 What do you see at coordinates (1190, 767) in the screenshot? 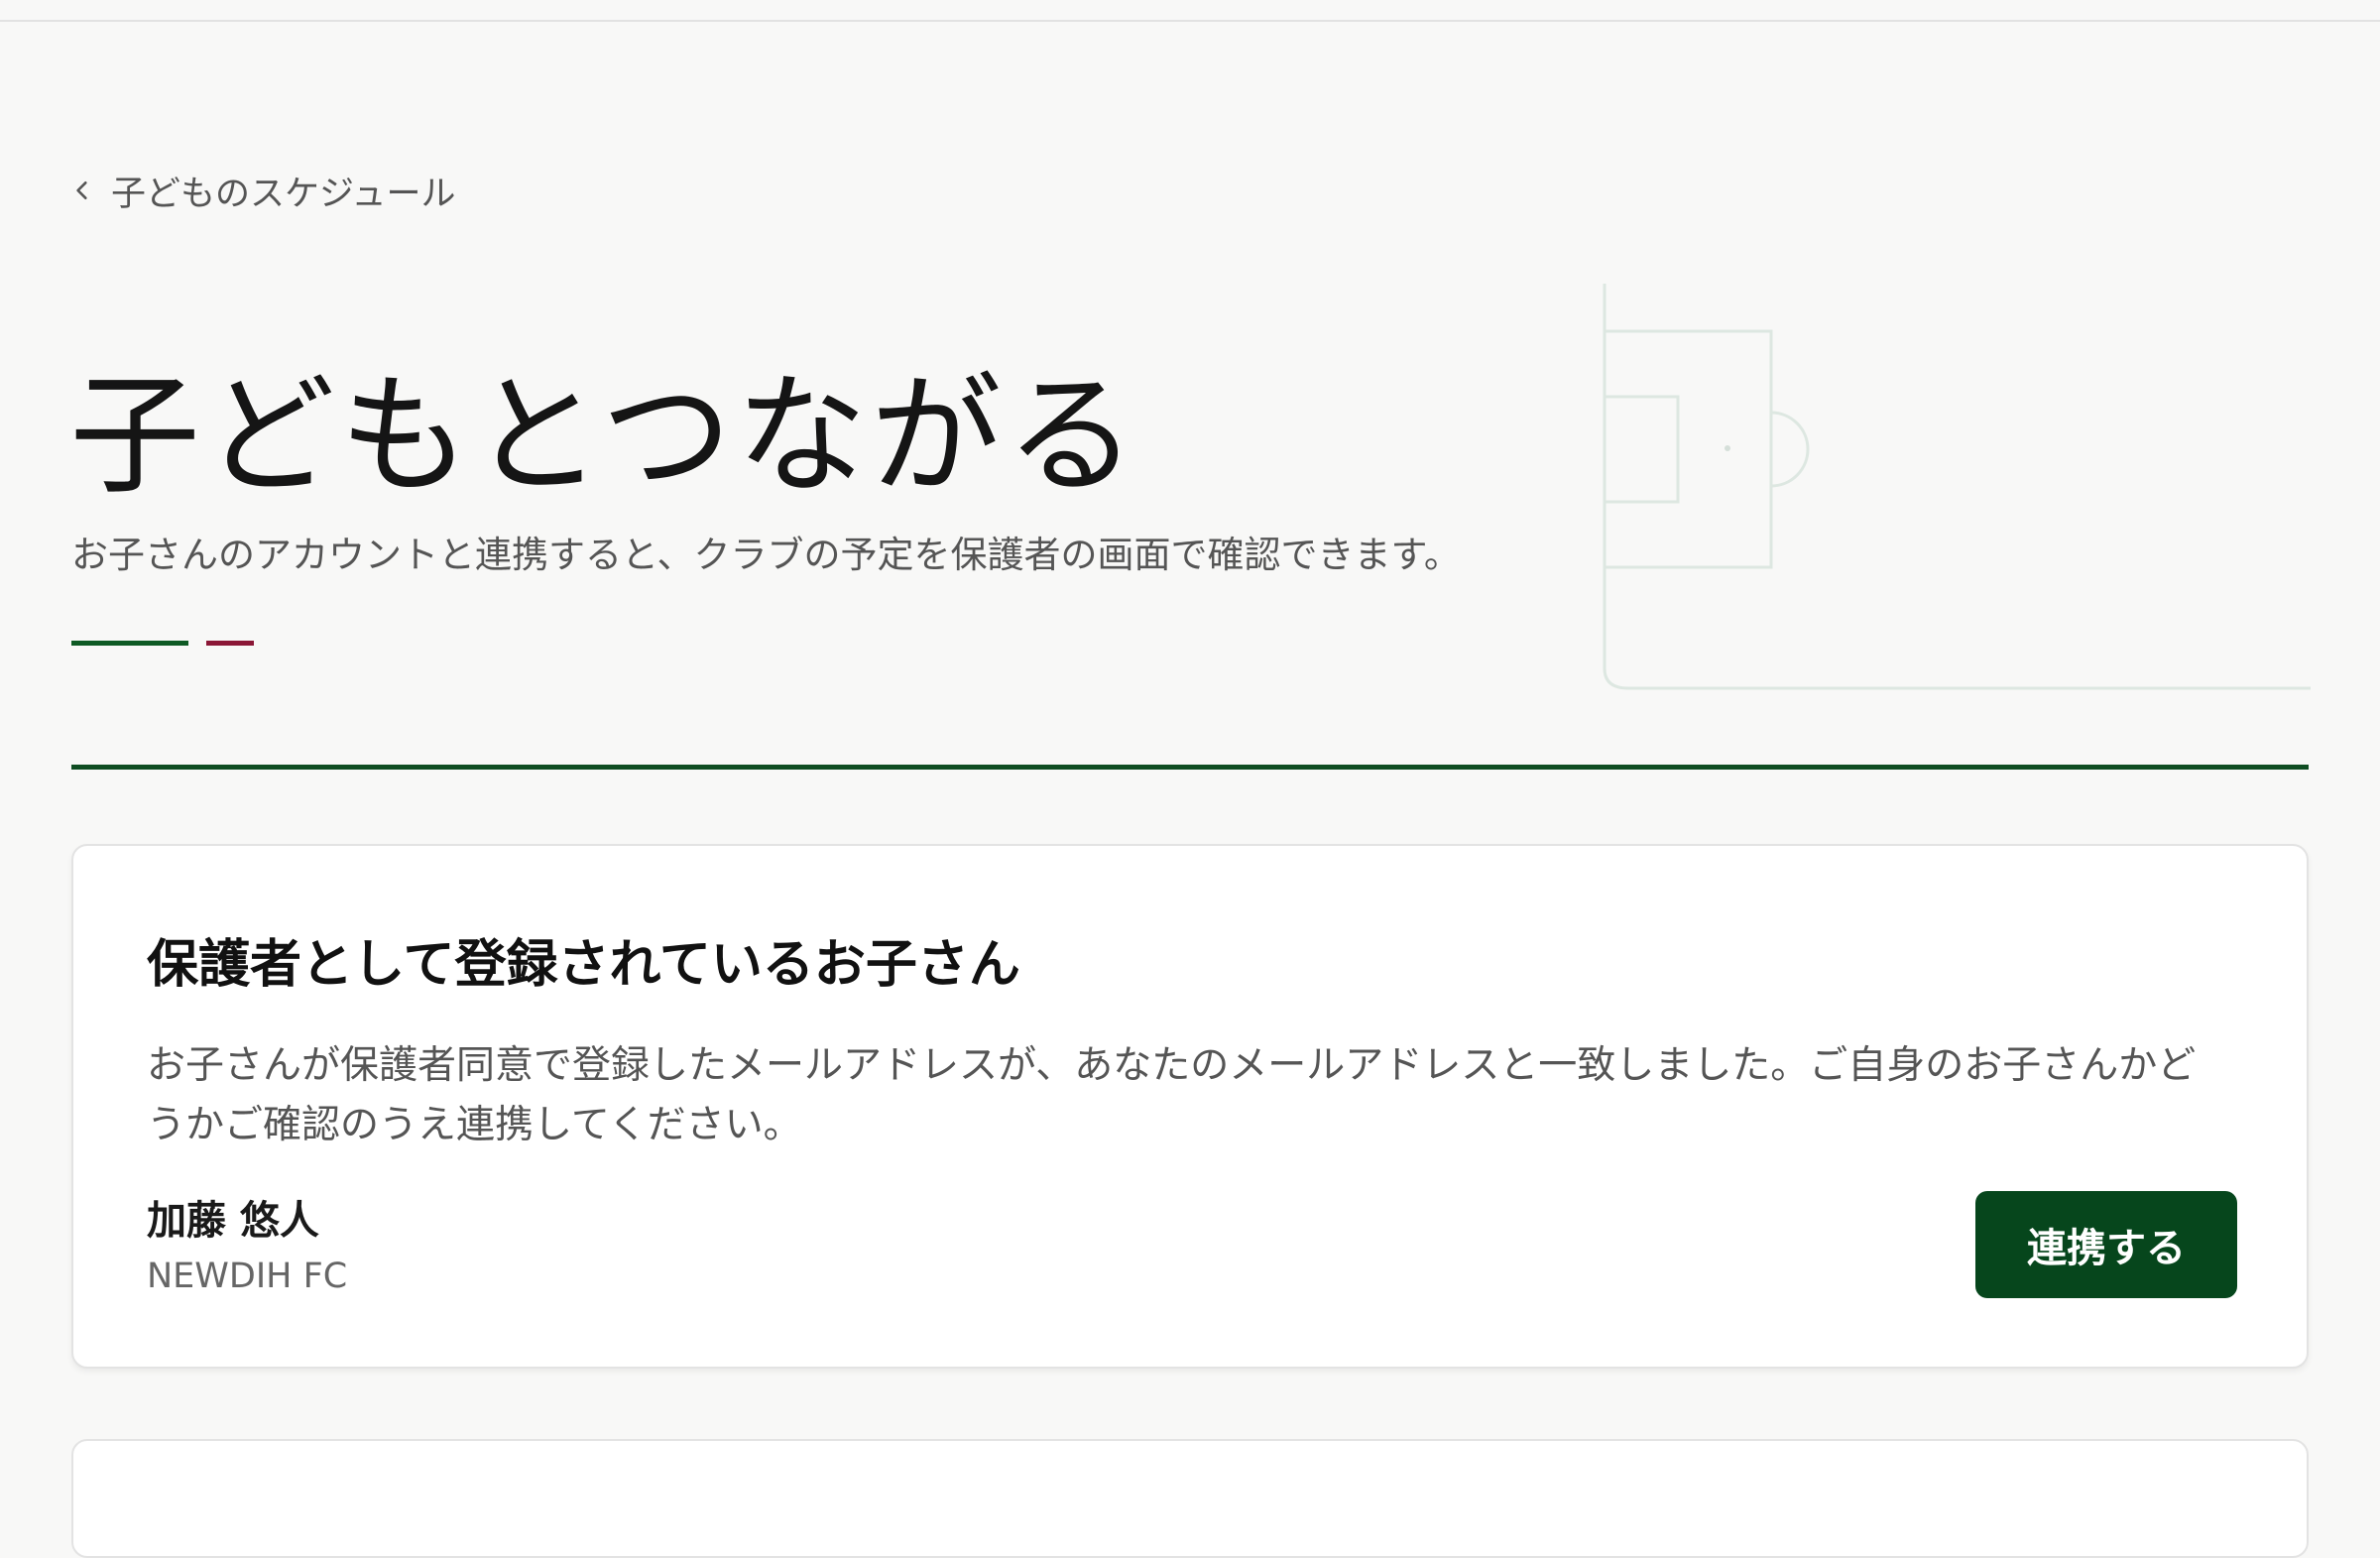
I see `section-divider` at bounding box center [1190, 767].